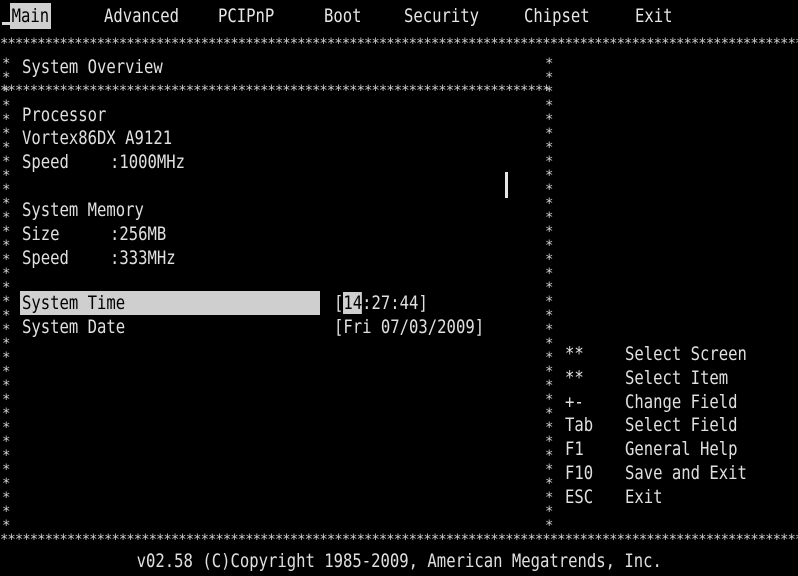  Describe the element at coordinates (343, 16) in the screenshot. I see `tab-boot: Boot` at that location.